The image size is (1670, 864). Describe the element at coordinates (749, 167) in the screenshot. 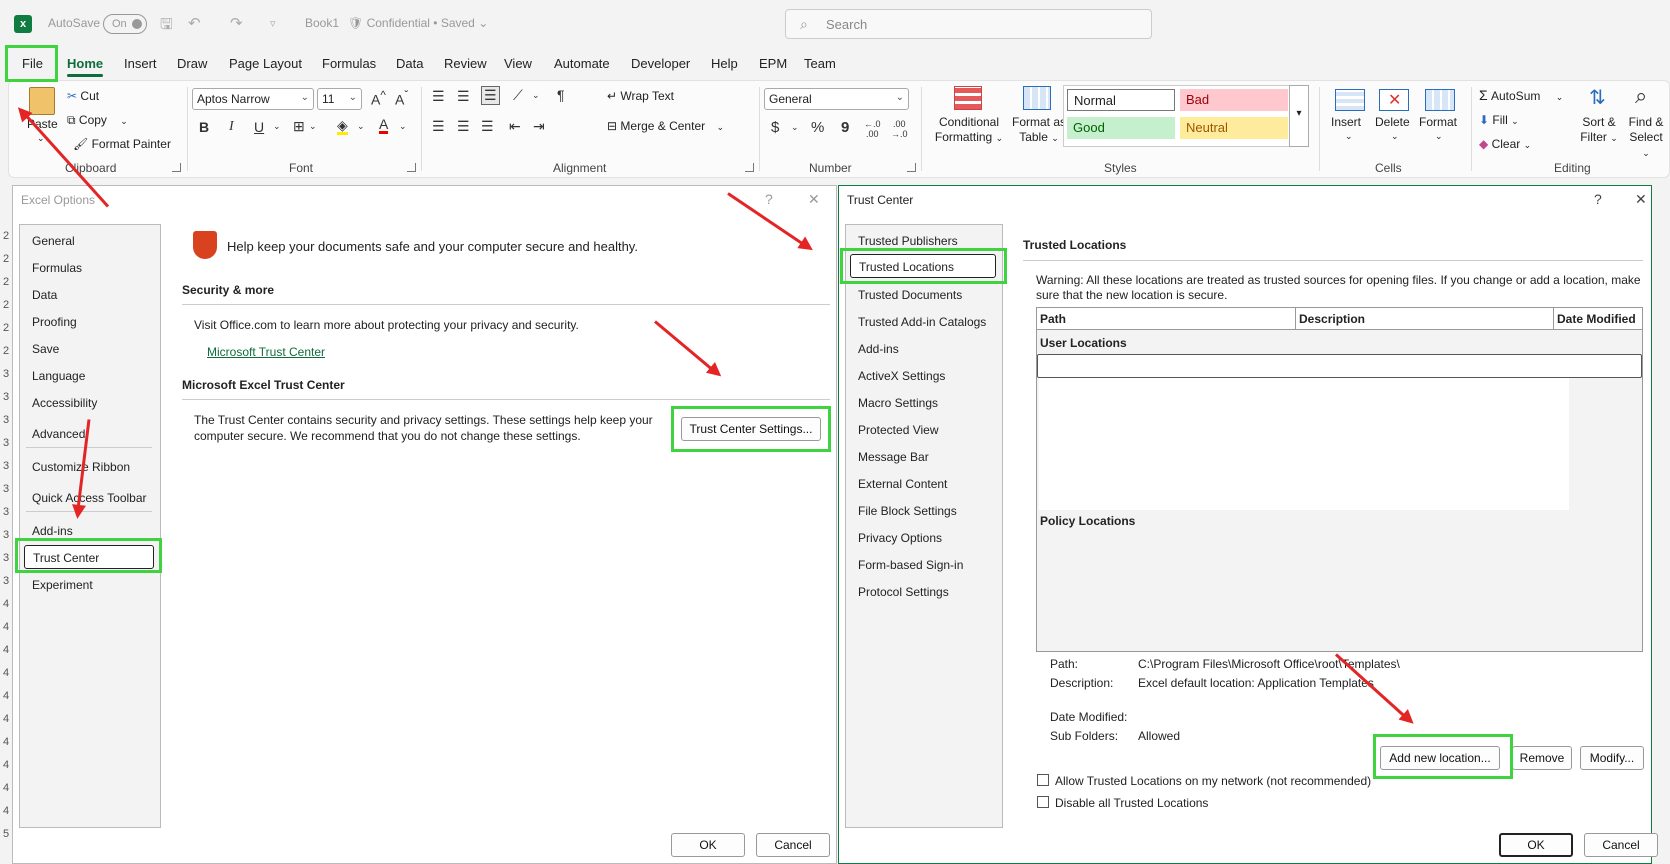

I see `alignment-launcher-icon` at that location.